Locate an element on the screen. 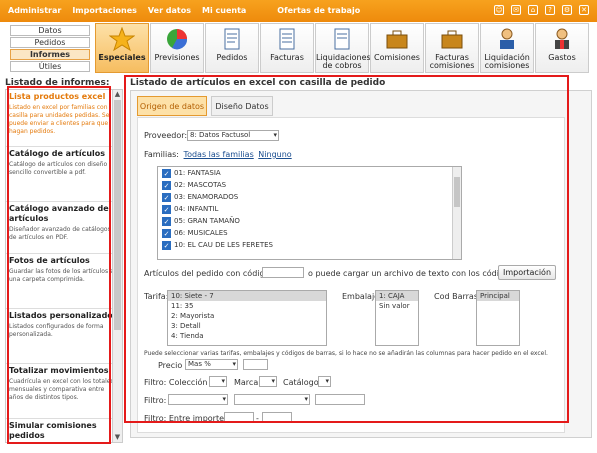  tool-label: Pedidos is located at coordinates (232, 57).